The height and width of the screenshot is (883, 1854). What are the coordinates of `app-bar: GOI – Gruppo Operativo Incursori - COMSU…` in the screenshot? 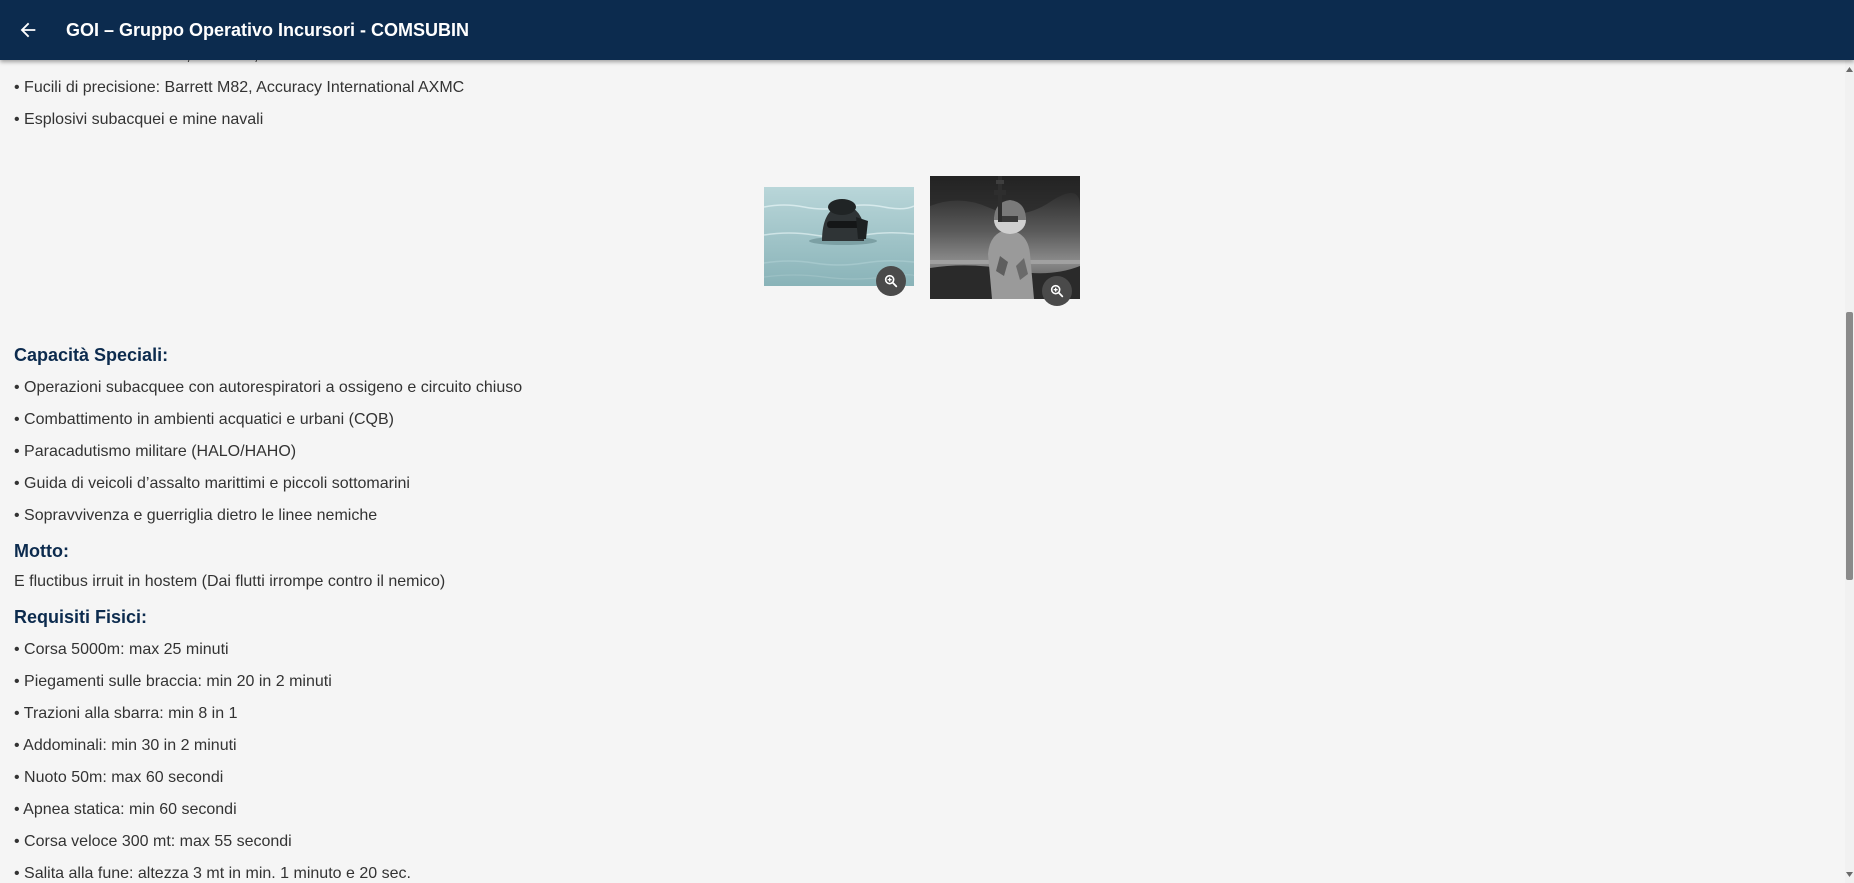 It's located at (927, 30).